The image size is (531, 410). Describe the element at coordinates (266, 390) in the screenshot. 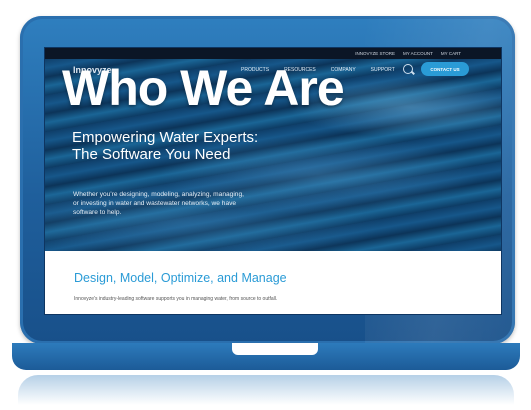

I see `laptop-reflection` at that location.